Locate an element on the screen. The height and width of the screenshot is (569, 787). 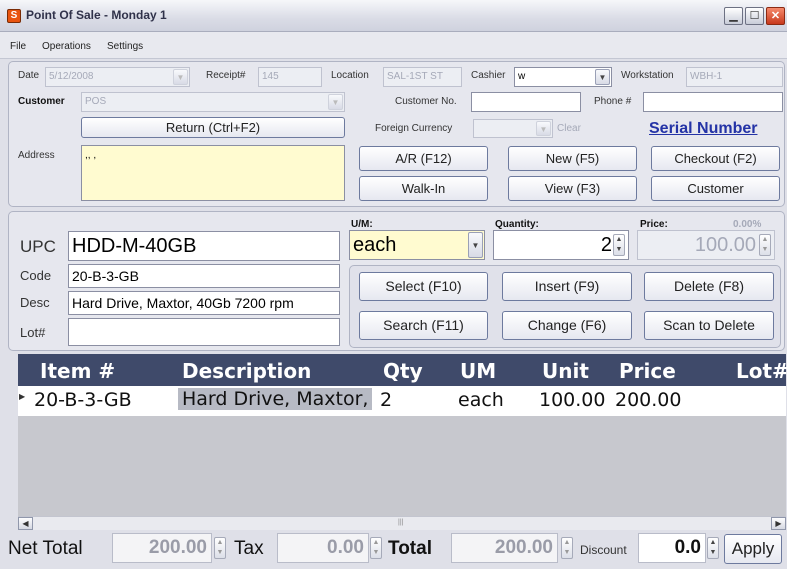
code-input: 20-B-3-GB is located at coordinates (204, 276).